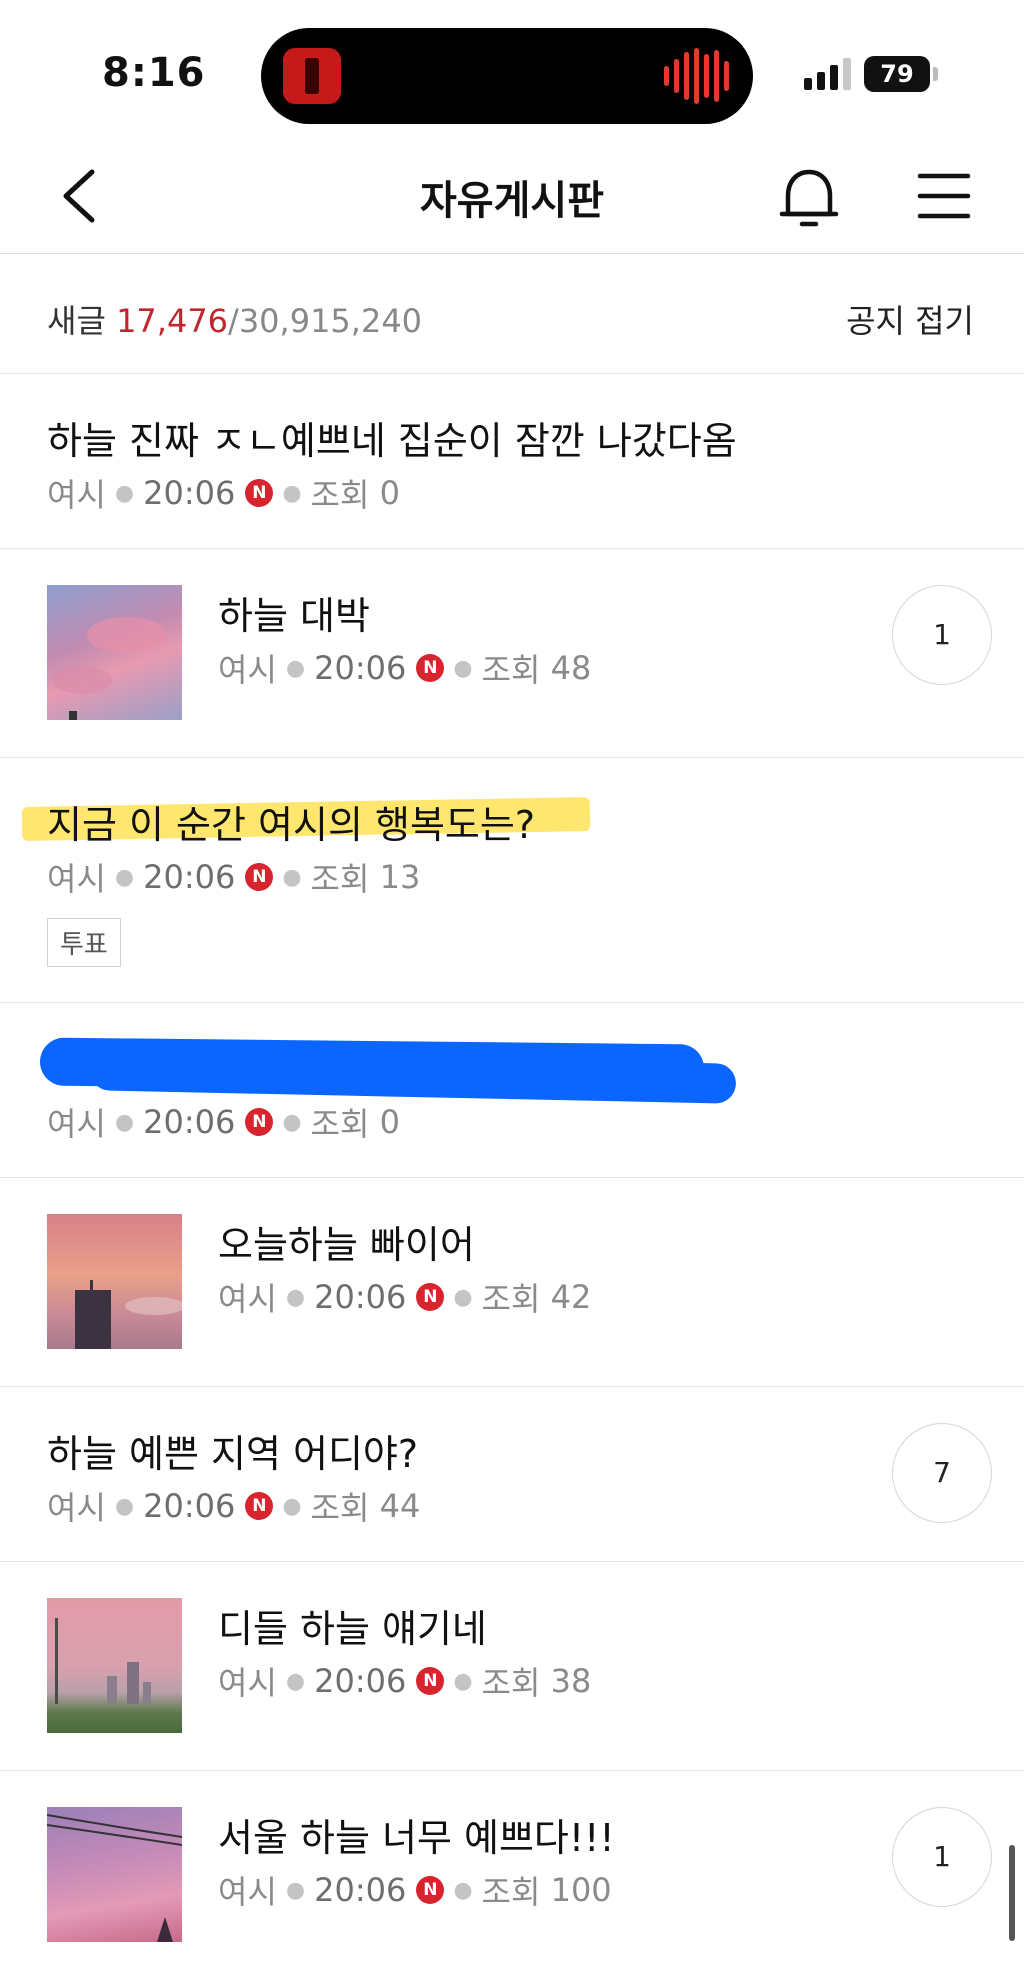 Image resolution: width=1024 pixels, height=1971 pixels. I want to click on post-meta: 여시 ● 20:06 N ● 조회 100, so click(415, 1890).